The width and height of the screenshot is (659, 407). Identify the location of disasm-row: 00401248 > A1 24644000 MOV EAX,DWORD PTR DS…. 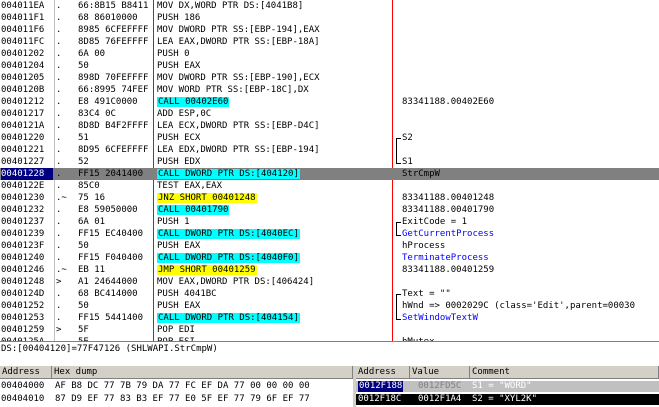
(329, 282).